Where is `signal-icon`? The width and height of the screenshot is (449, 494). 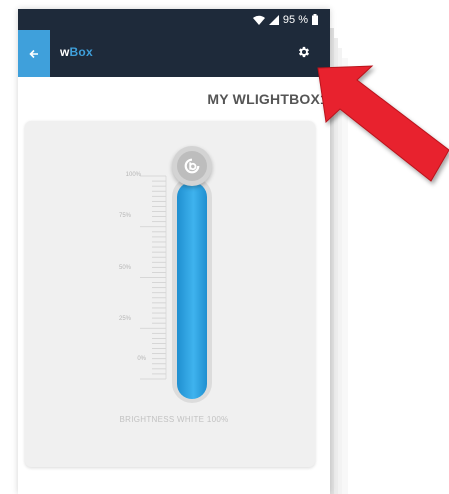
signal-icon is located at coordinates (273, 19).